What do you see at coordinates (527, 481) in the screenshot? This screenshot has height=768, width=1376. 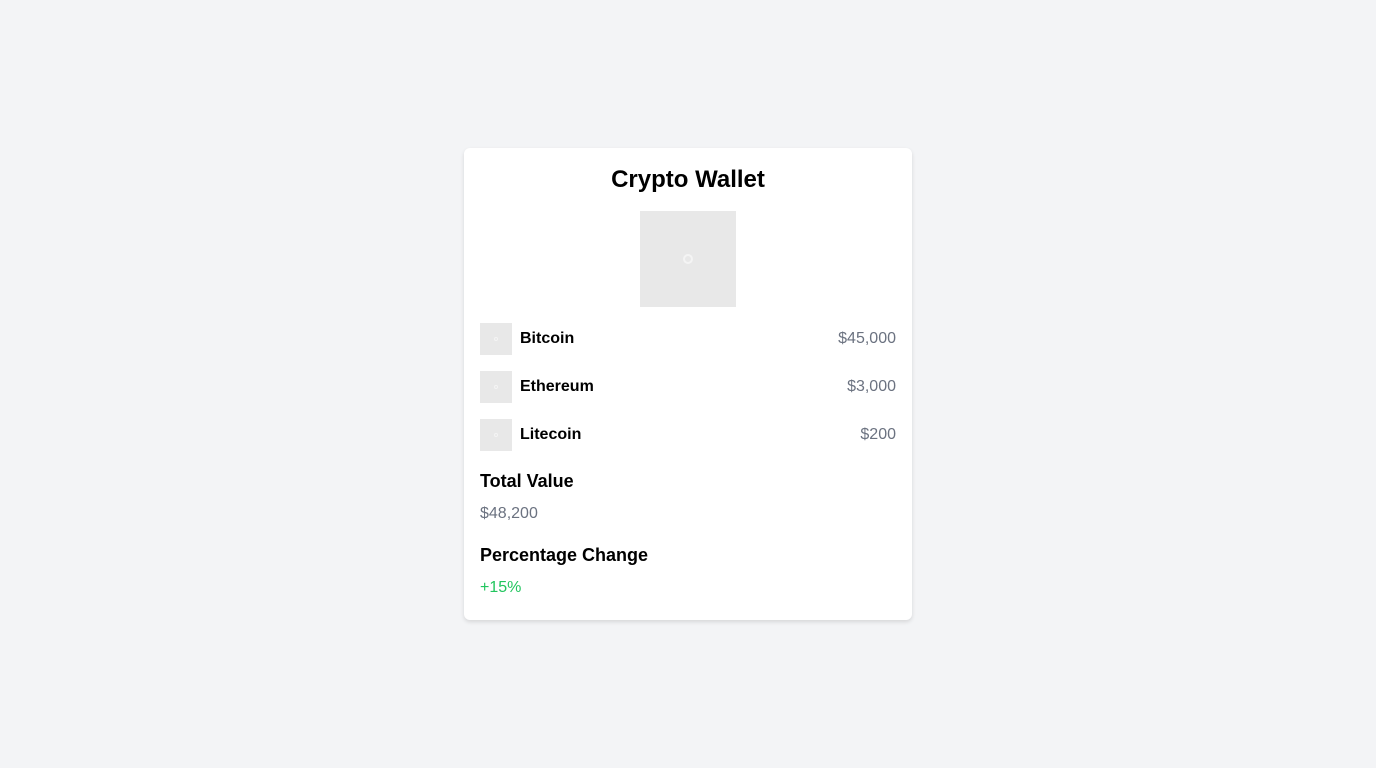 I see `total-label: Total Value` at bounding box center [527, 481].